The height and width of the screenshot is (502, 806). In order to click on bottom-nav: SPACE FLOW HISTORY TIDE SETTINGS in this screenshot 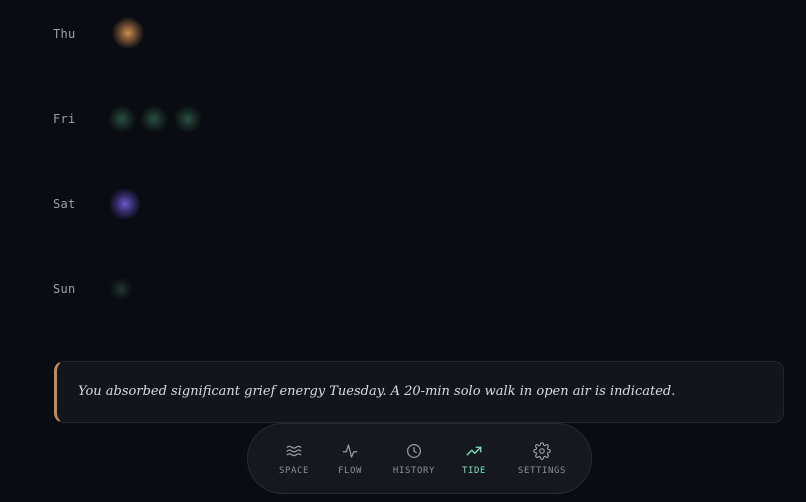, I will do `click(419, 458)`.